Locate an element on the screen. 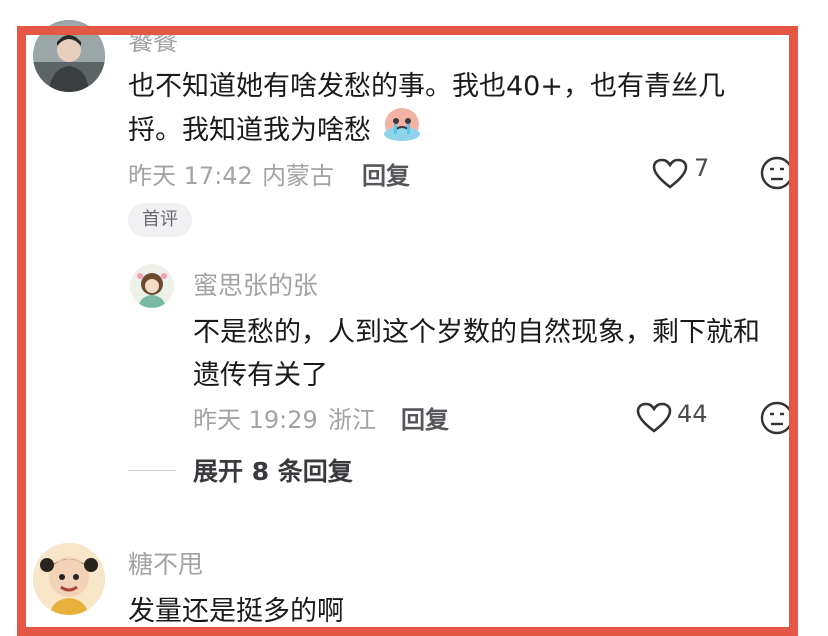 This screenshot has height=636, width=828. comment-text-line2: 捋。我知道我为啥愁 is located at coordinates (249, 130).